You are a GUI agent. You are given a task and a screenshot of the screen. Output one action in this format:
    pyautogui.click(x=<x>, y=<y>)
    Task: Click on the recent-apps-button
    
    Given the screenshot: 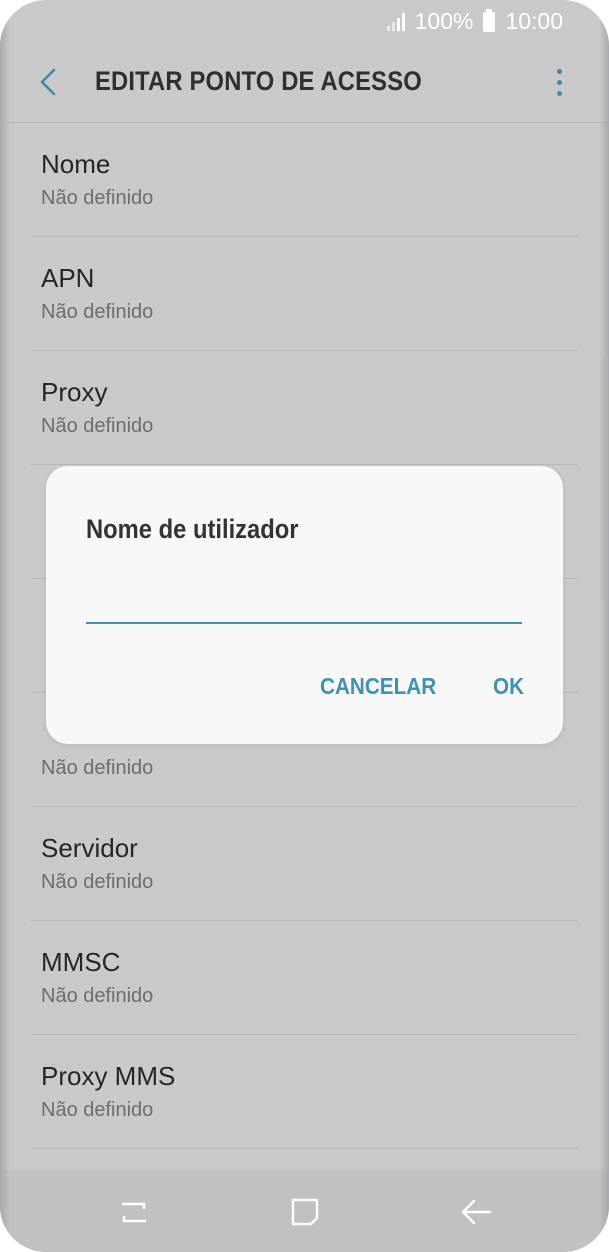 What is the action you would take?
    pyautogui.click(x=134, y=1212)
    